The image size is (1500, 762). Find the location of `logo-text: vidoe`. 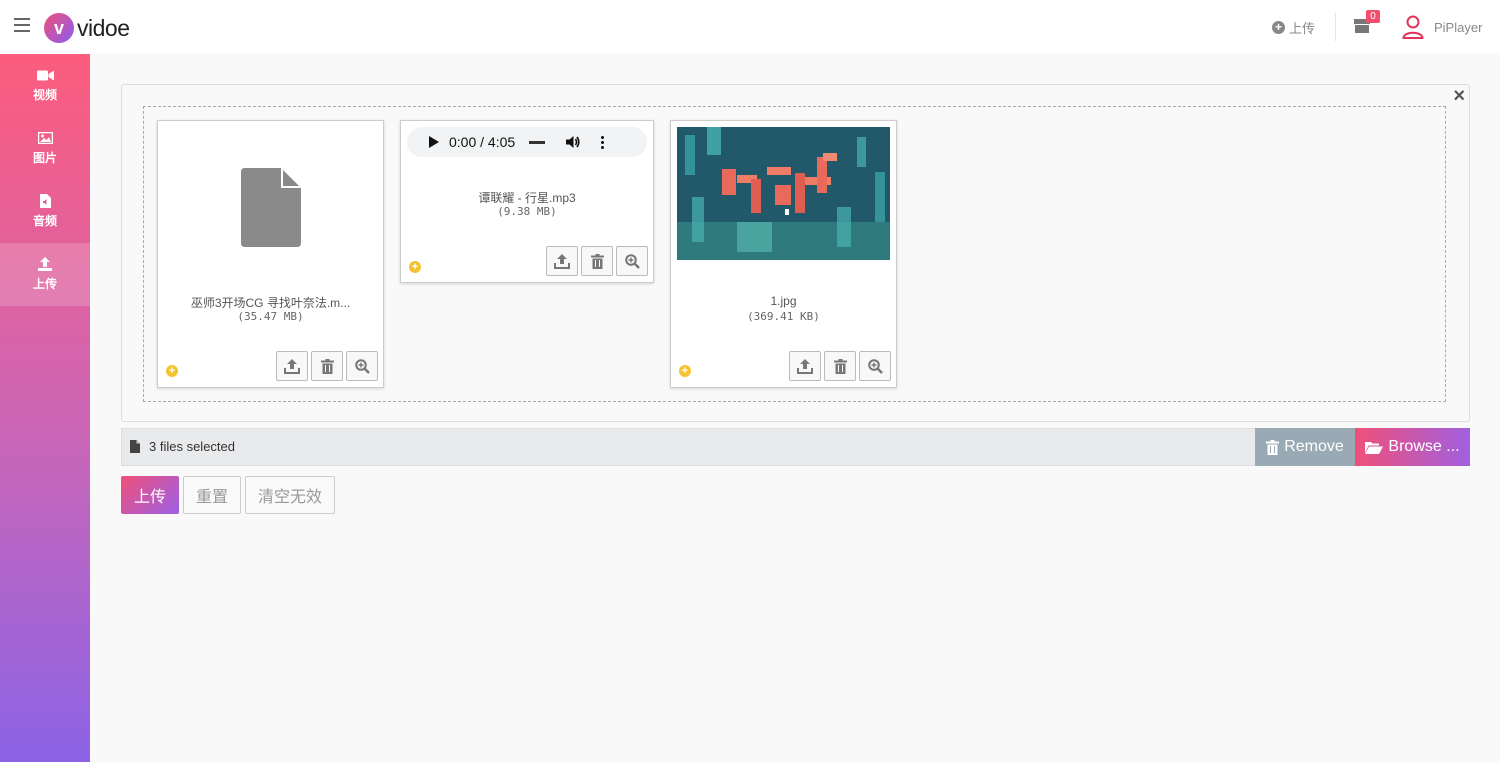

logo-text: vidoe is located at coordinates (103, 27).